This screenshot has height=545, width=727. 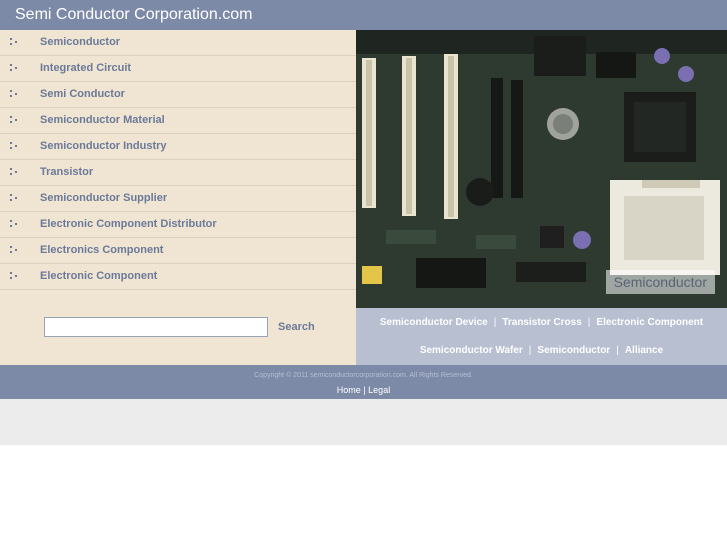 I want to click on footer-links: Home | Legal, so click(x=363, y=390).